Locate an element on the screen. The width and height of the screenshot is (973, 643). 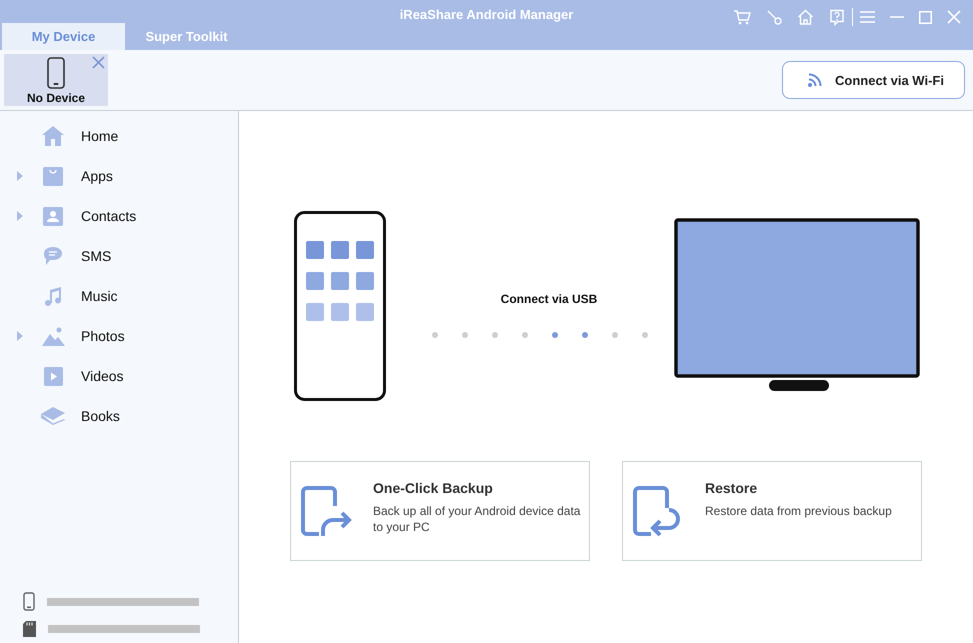
music-note-icon is located at coordinates (53, 296).